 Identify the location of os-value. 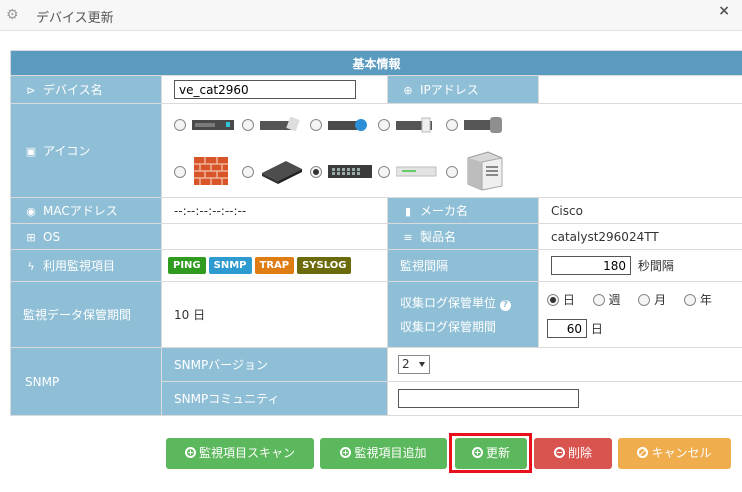
(274, 236).